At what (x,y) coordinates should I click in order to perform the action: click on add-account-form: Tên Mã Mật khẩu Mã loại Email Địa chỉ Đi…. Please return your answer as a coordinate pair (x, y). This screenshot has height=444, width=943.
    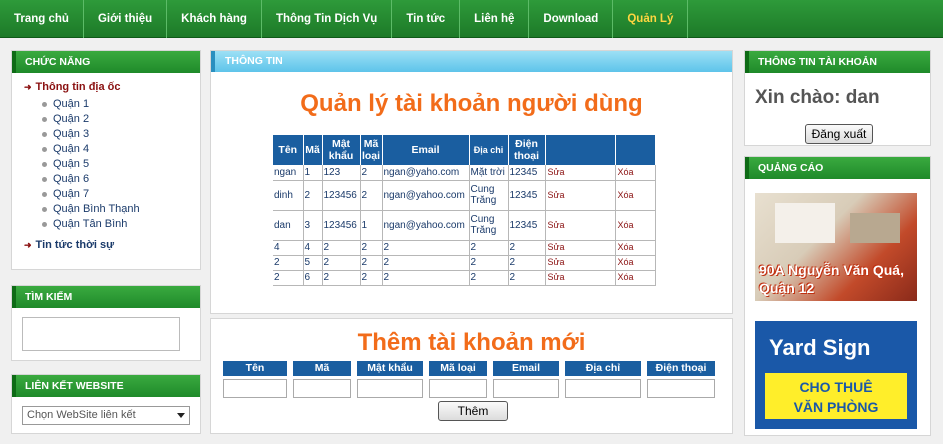
    Looking at the image, I should click on (469, 379).